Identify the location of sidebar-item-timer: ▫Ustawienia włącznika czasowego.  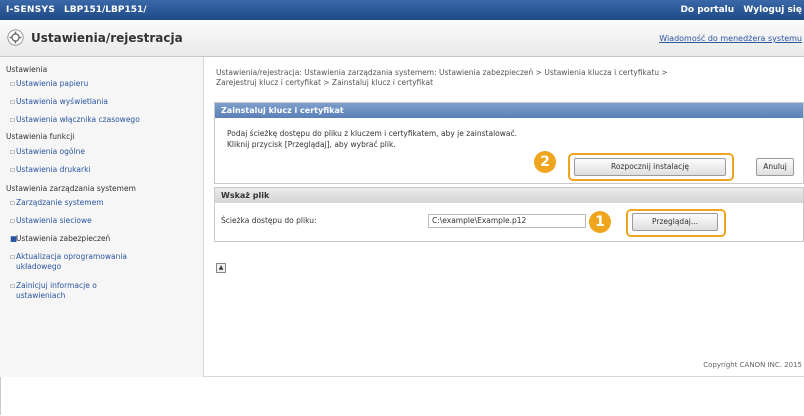
(75, 120).